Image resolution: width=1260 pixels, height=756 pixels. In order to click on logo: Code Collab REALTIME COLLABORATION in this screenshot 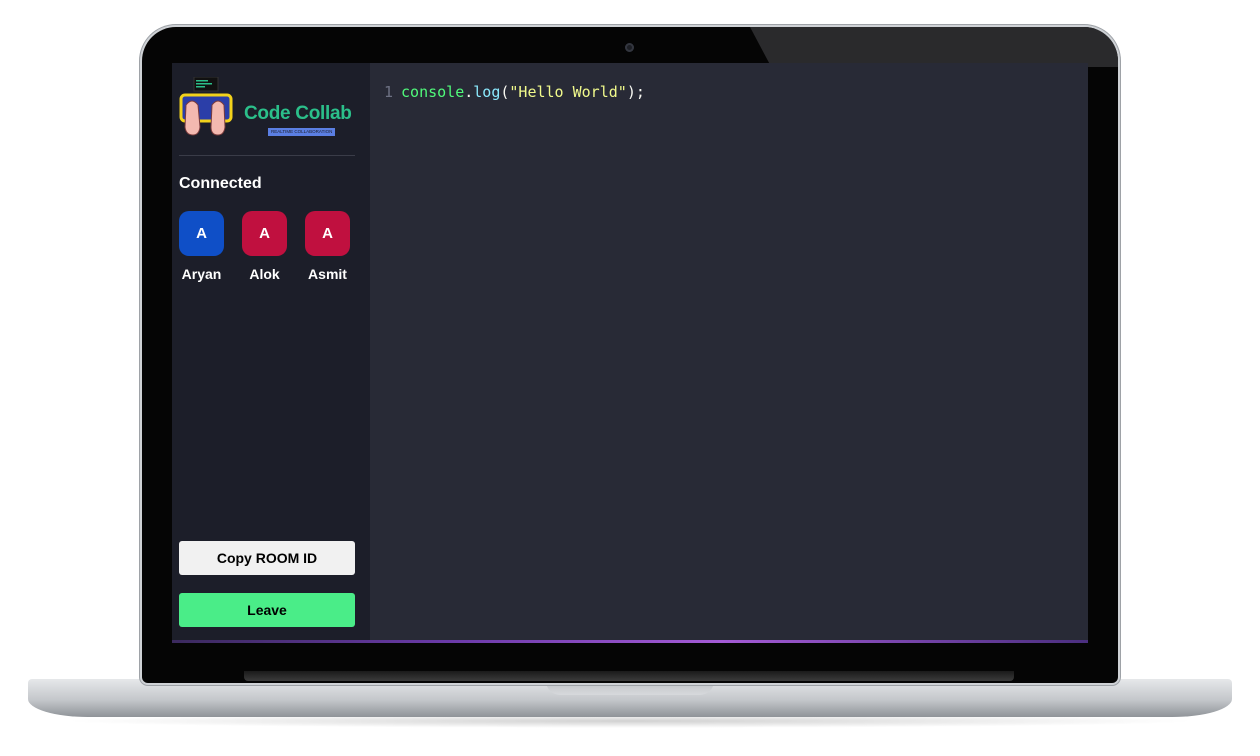, I will do `click(268, 109)`.